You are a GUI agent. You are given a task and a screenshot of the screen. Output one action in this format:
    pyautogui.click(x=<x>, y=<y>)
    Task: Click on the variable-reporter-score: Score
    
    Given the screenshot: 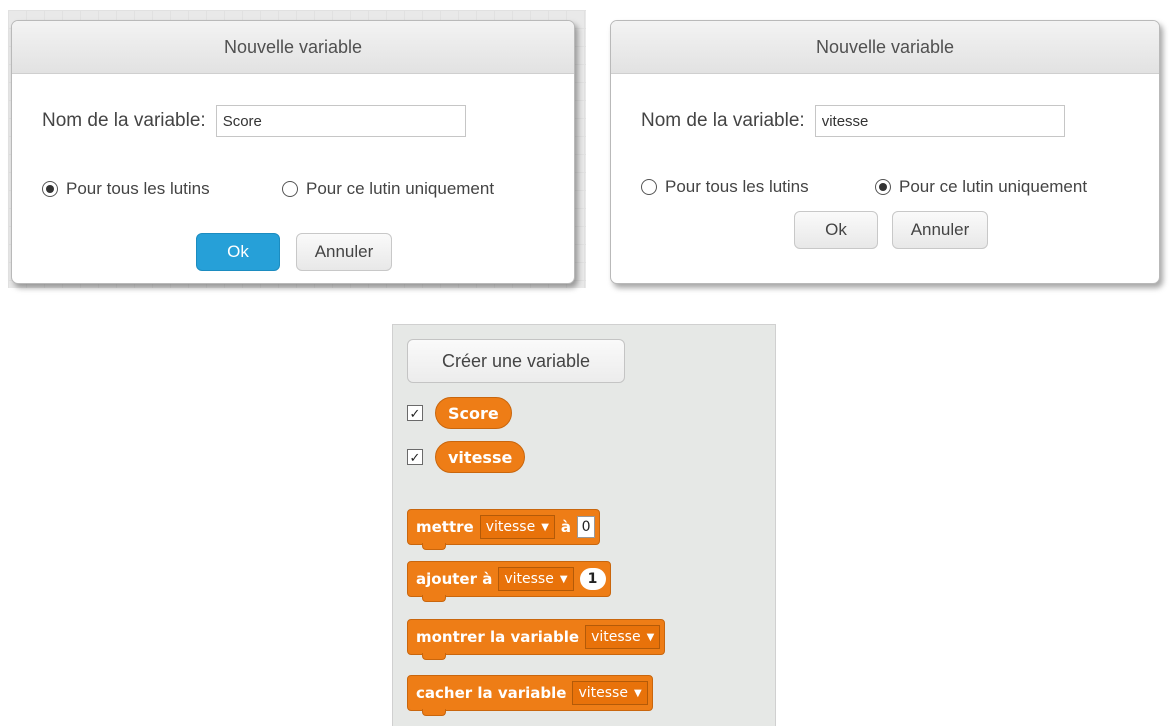 What is the action you would take?
    pyautogui.click(x=473, y=413)
    